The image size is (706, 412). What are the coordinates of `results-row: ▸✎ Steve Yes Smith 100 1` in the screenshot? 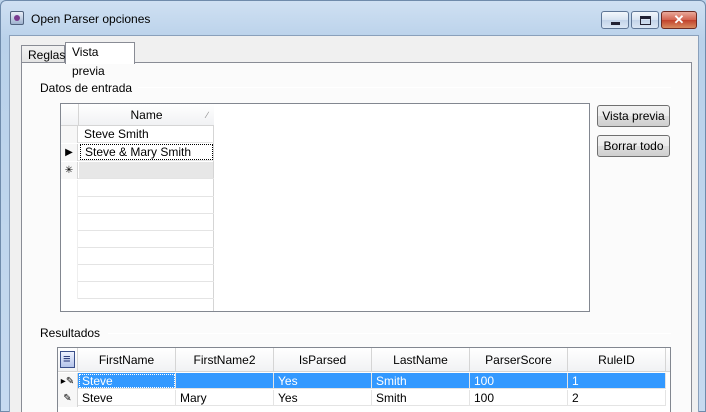 It's located at (364, 381).